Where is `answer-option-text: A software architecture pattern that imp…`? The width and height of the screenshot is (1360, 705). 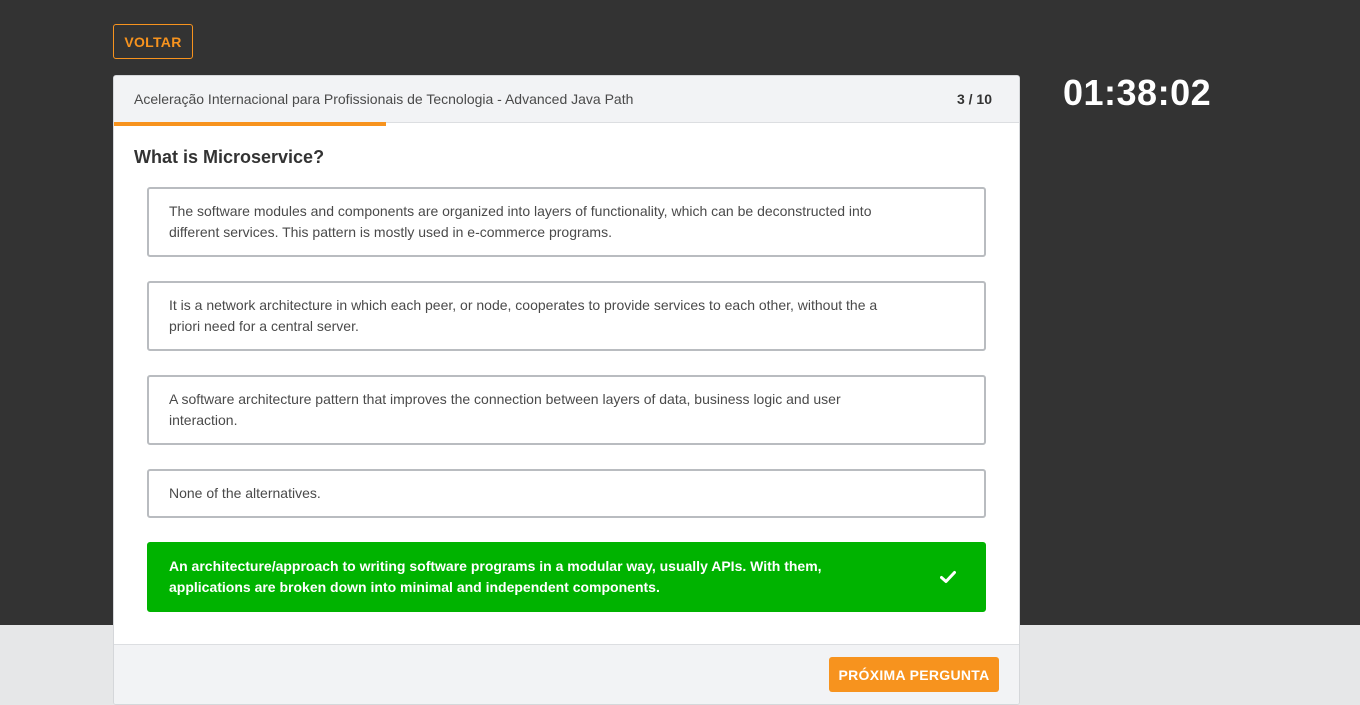 answer-option-text: A software architecture pattern that imp… is located at coordinates (505, 409).